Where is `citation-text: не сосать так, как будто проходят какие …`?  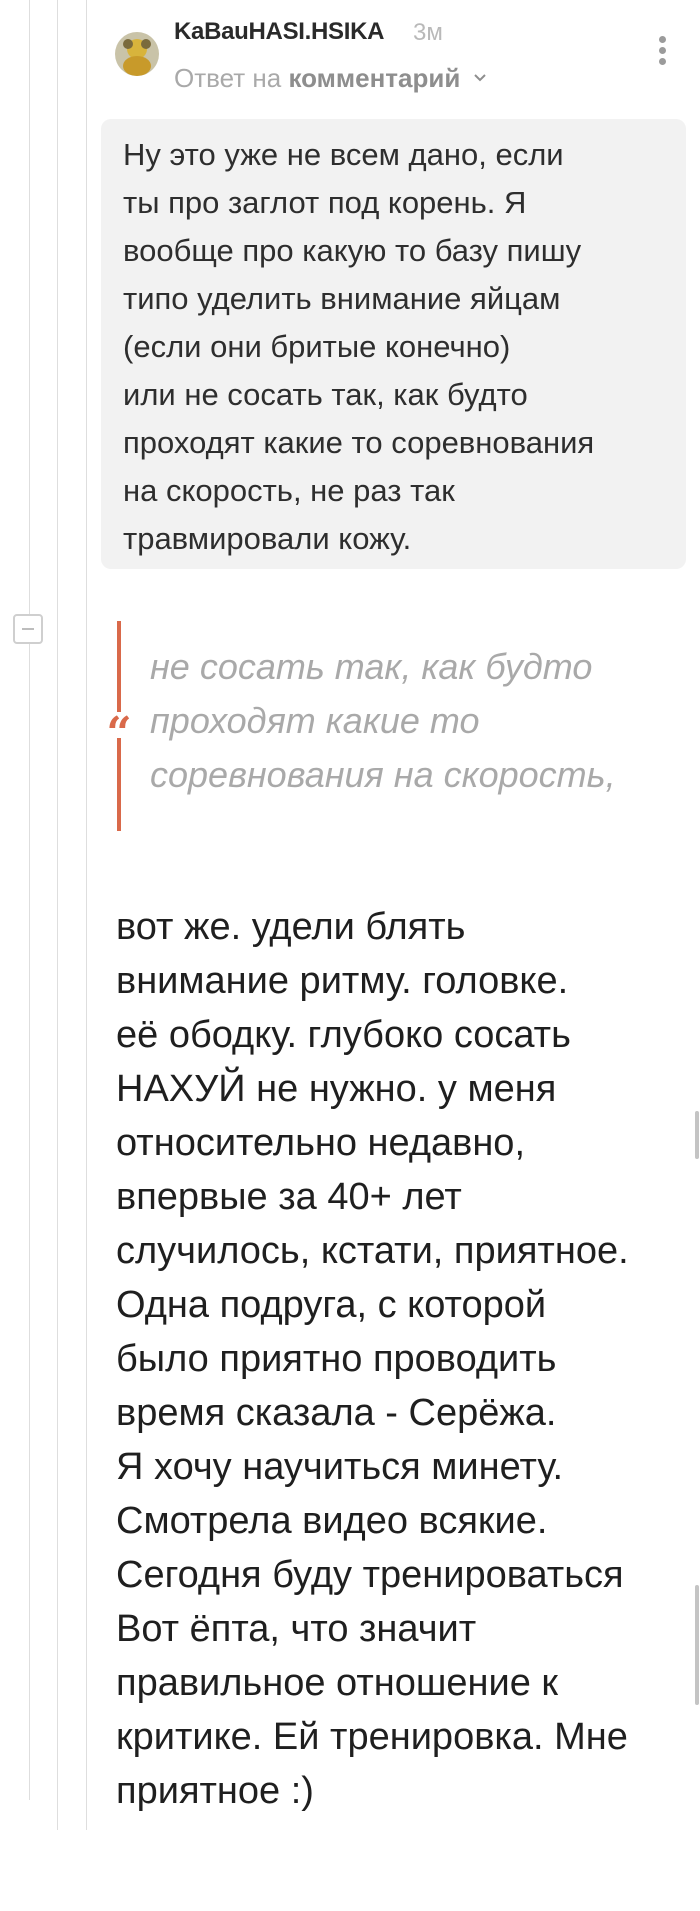 citation-text: не сосать так, как будто проходят какие … is located at coordinates (383, 720).